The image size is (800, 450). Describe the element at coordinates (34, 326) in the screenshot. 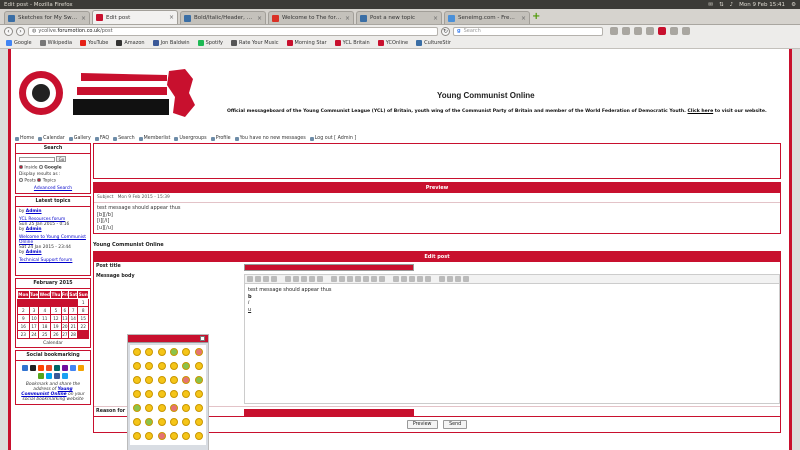

I see `calendar-day: 17` at that location.